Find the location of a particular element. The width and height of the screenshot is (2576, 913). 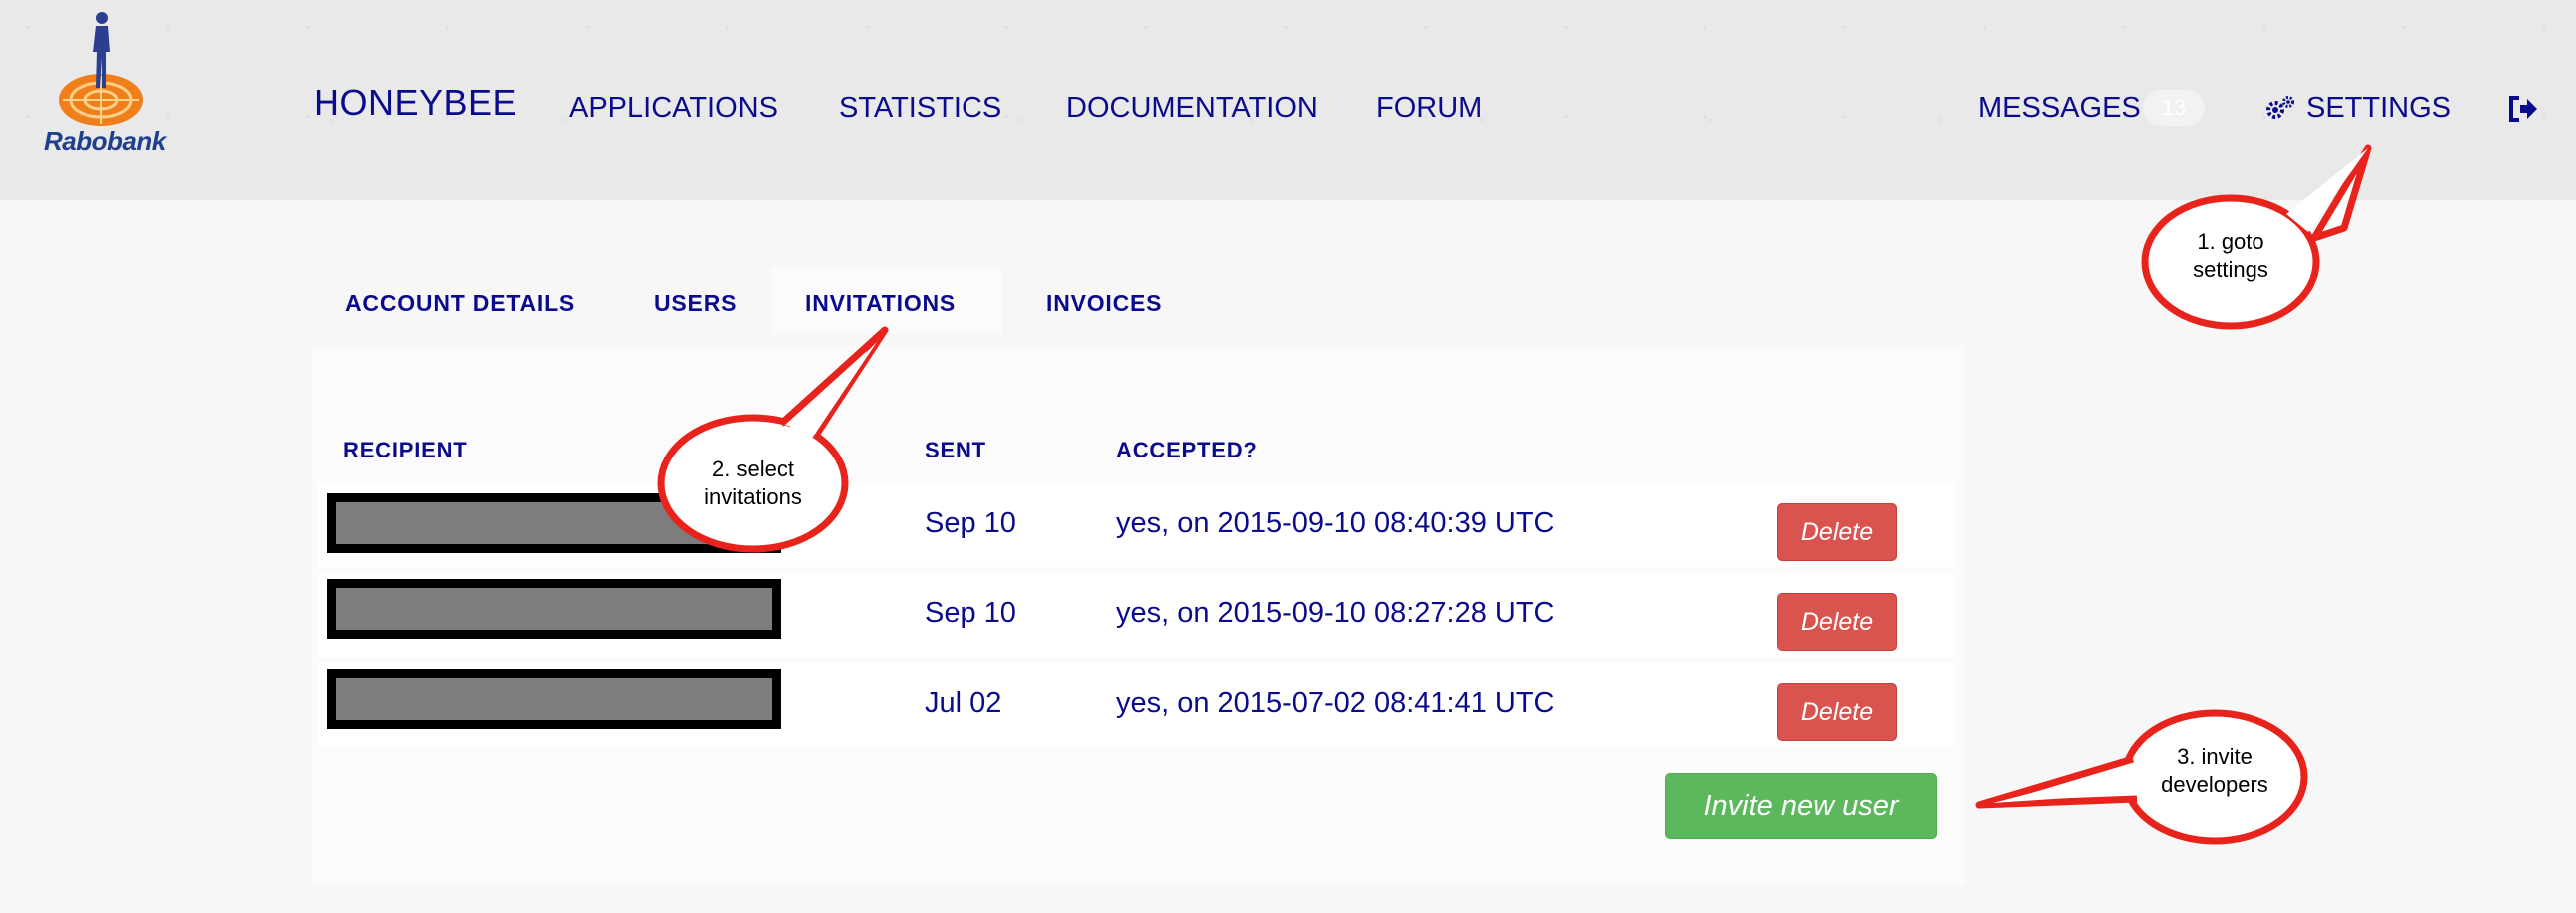

brand-link: HONEYBEE is located at coordinates (415, 103).